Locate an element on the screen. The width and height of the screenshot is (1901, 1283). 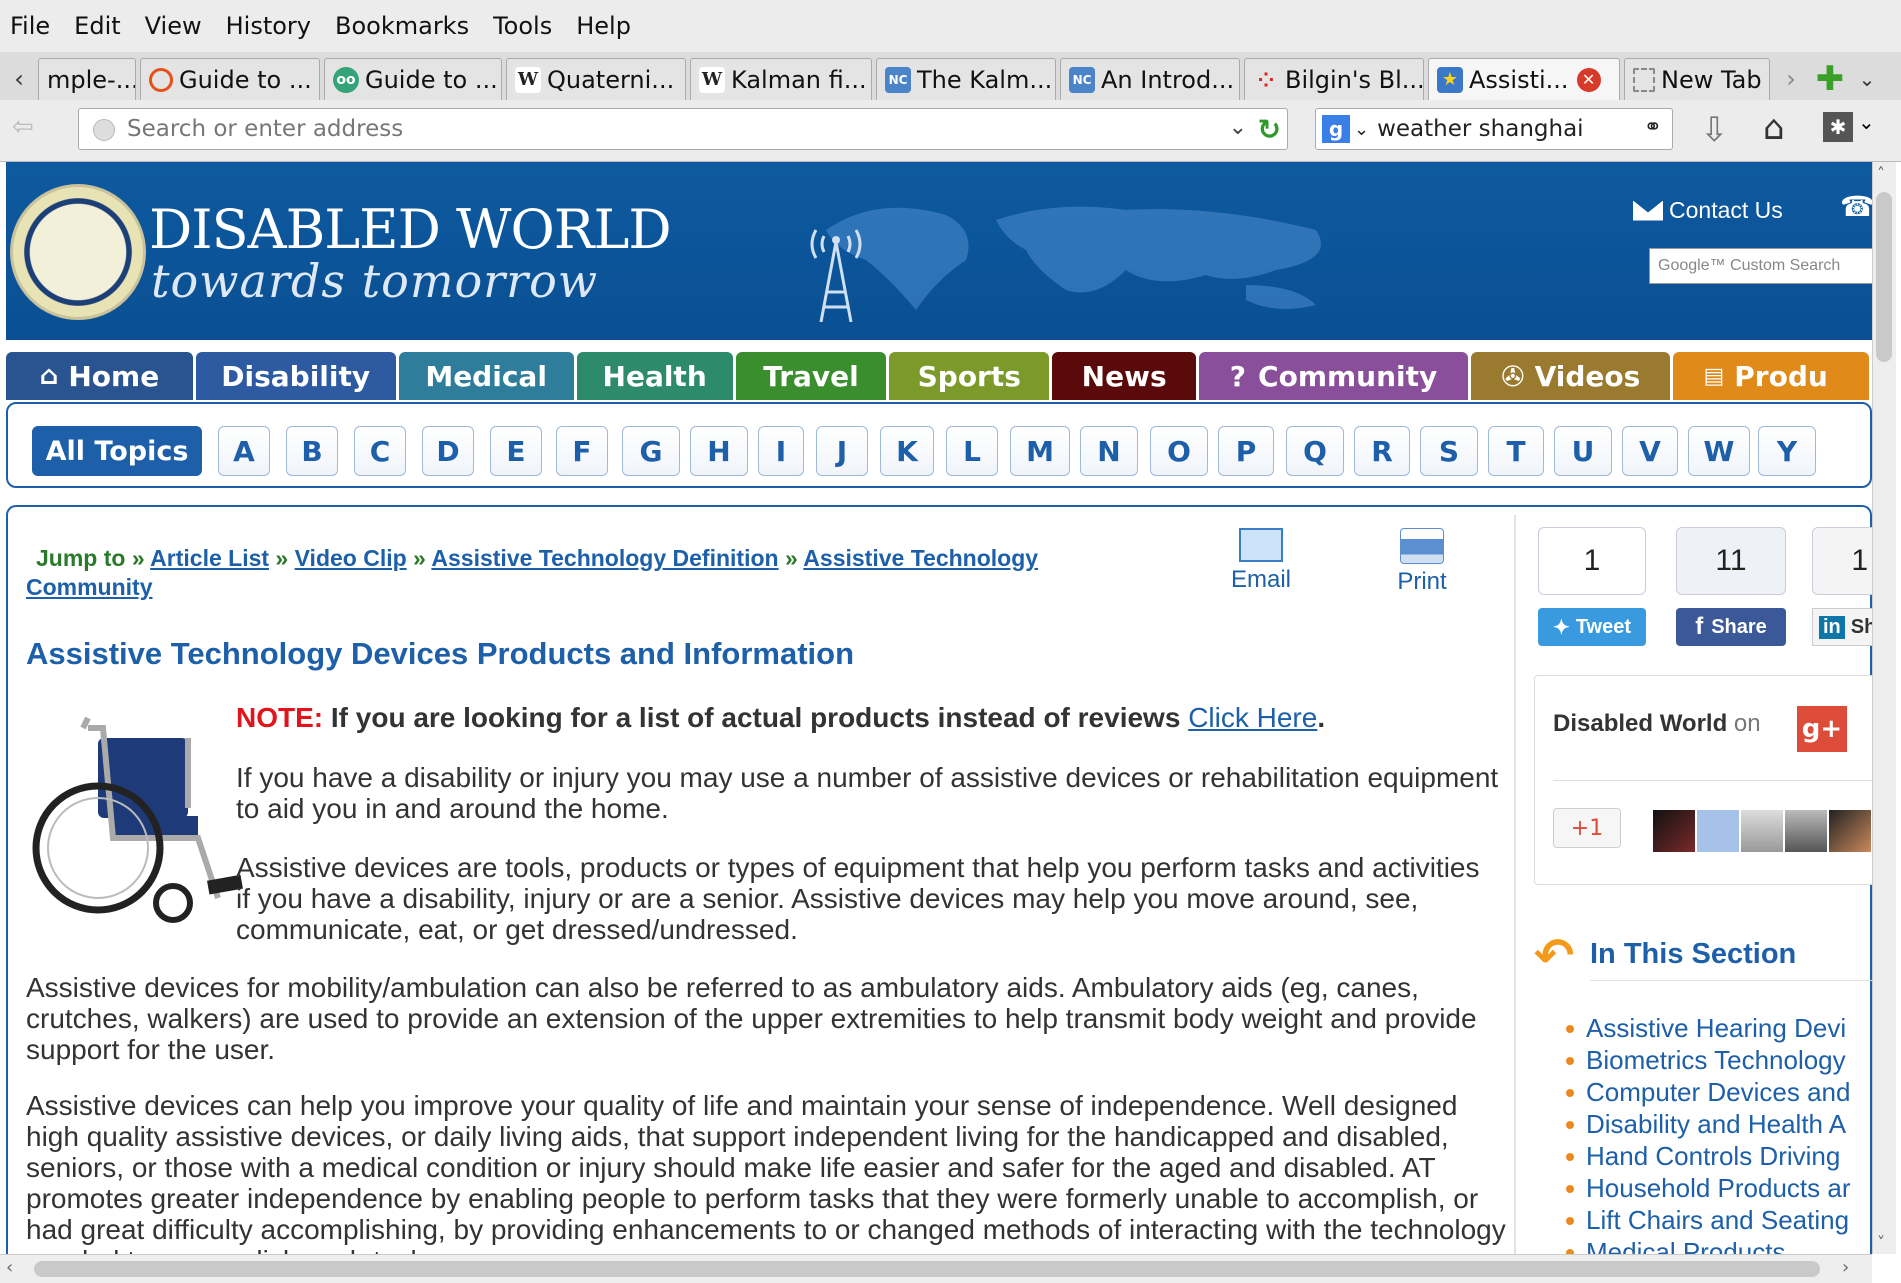
nav-products: ▤ Produ is located at coordinates (1771, 376).